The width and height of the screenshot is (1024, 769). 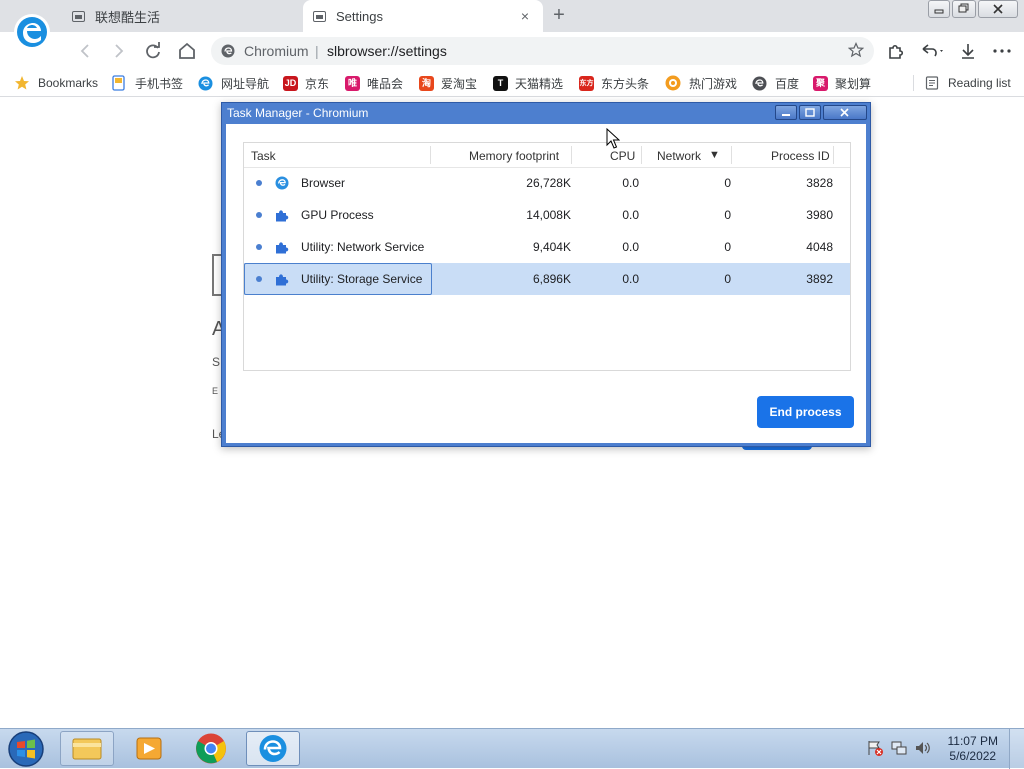 What do you see at coordinates (1016, 749) in the screenshot?
I see `show-desktop-button` at bounding box center [1016, 749].